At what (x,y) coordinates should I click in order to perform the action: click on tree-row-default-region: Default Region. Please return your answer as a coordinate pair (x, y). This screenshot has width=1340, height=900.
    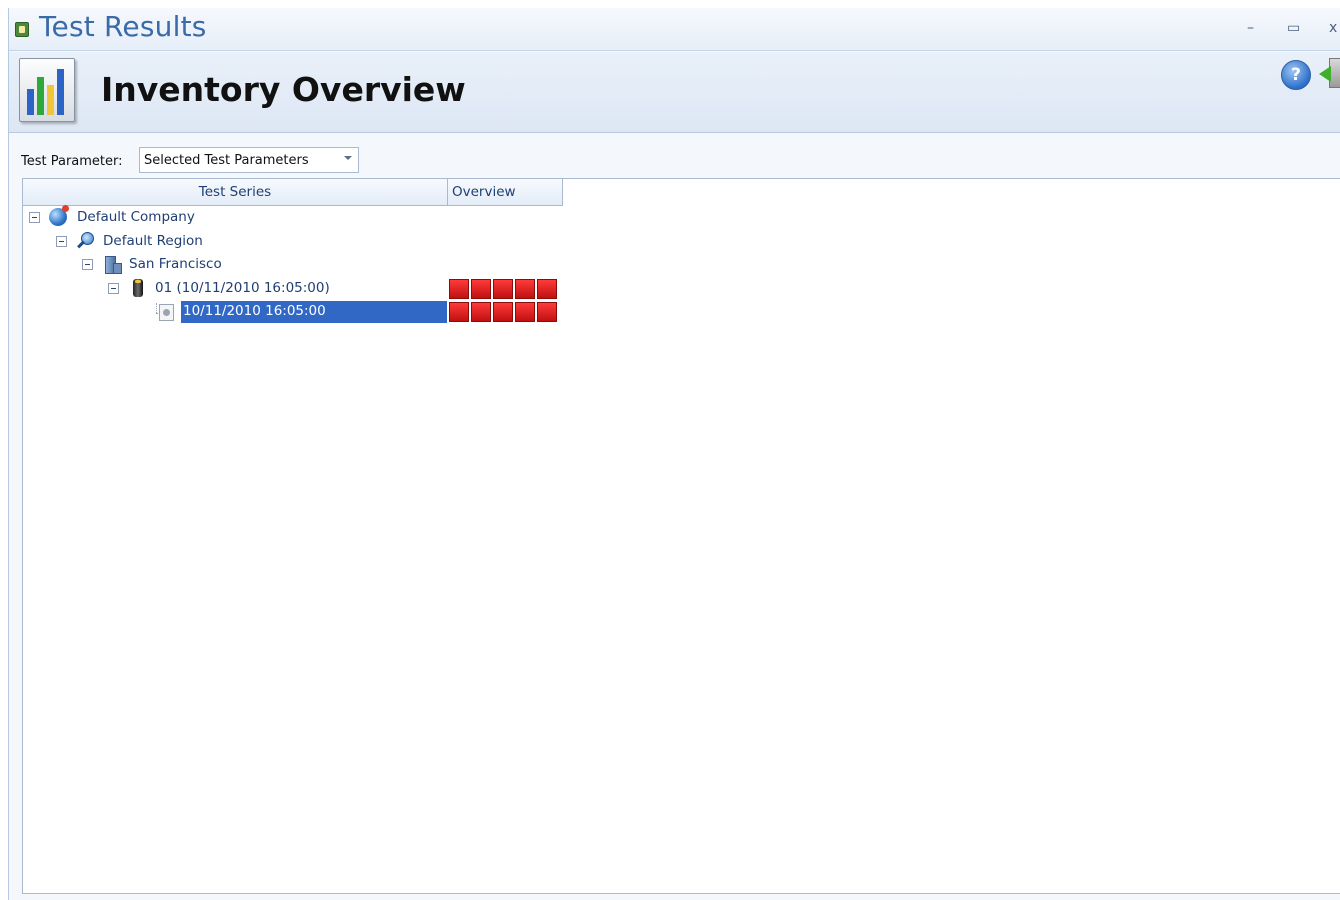
    Looking at the image, I should click on (293, 242).